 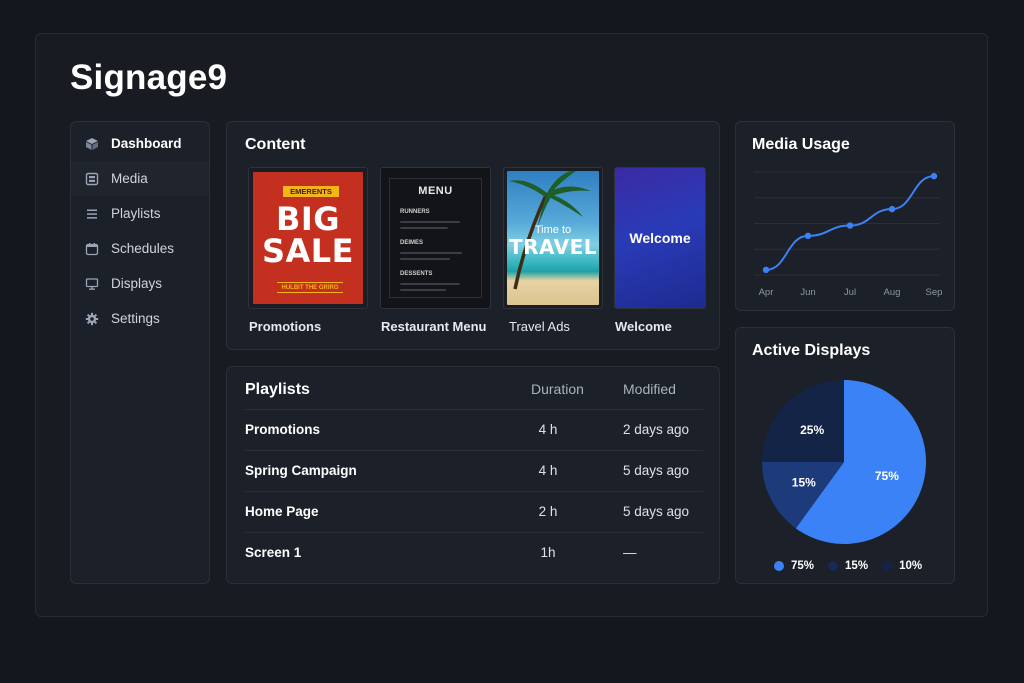 What do you see at coordinates (282, 511) in the screenshot?
I see `playlist-name: Home Page` at bounding box center [282, 511].